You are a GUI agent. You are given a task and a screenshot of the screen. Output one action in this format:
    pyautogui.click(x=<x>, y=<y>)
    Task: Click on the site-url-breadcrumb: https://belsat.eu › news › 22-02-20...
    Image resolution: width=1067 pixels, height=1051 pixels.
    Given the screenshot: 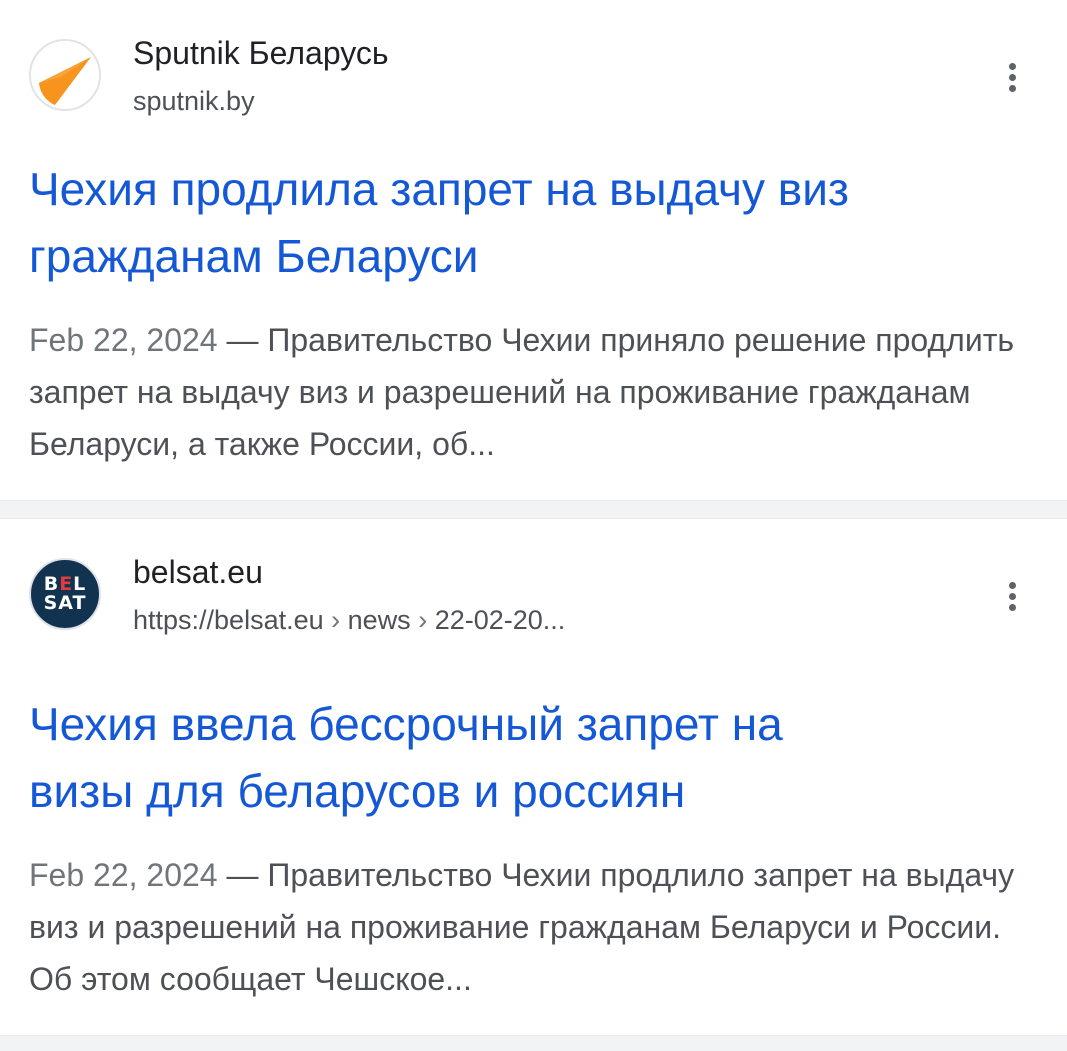 What is the action you would take?
    pyautogui.click(x=349, y=620)
    